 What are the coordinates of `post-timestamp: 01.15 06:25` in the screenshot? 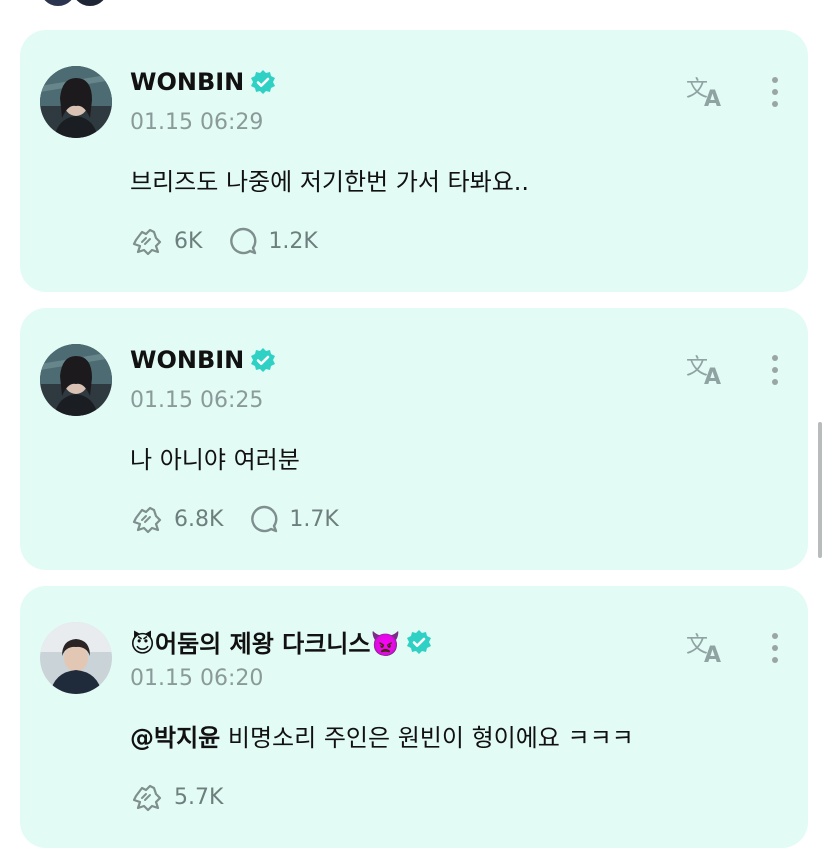 It's located at (197, 400).